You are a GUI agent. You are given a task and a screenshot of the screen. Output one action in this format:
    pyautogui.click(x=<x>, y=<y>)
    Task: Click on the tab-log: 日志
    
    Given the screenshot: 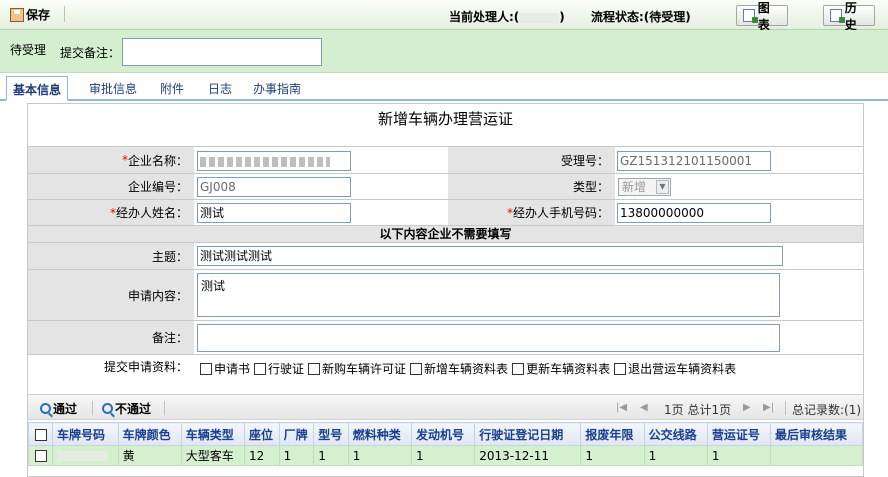 What is the action you would take?
    pyautogui.click(x=220, y=88)
    